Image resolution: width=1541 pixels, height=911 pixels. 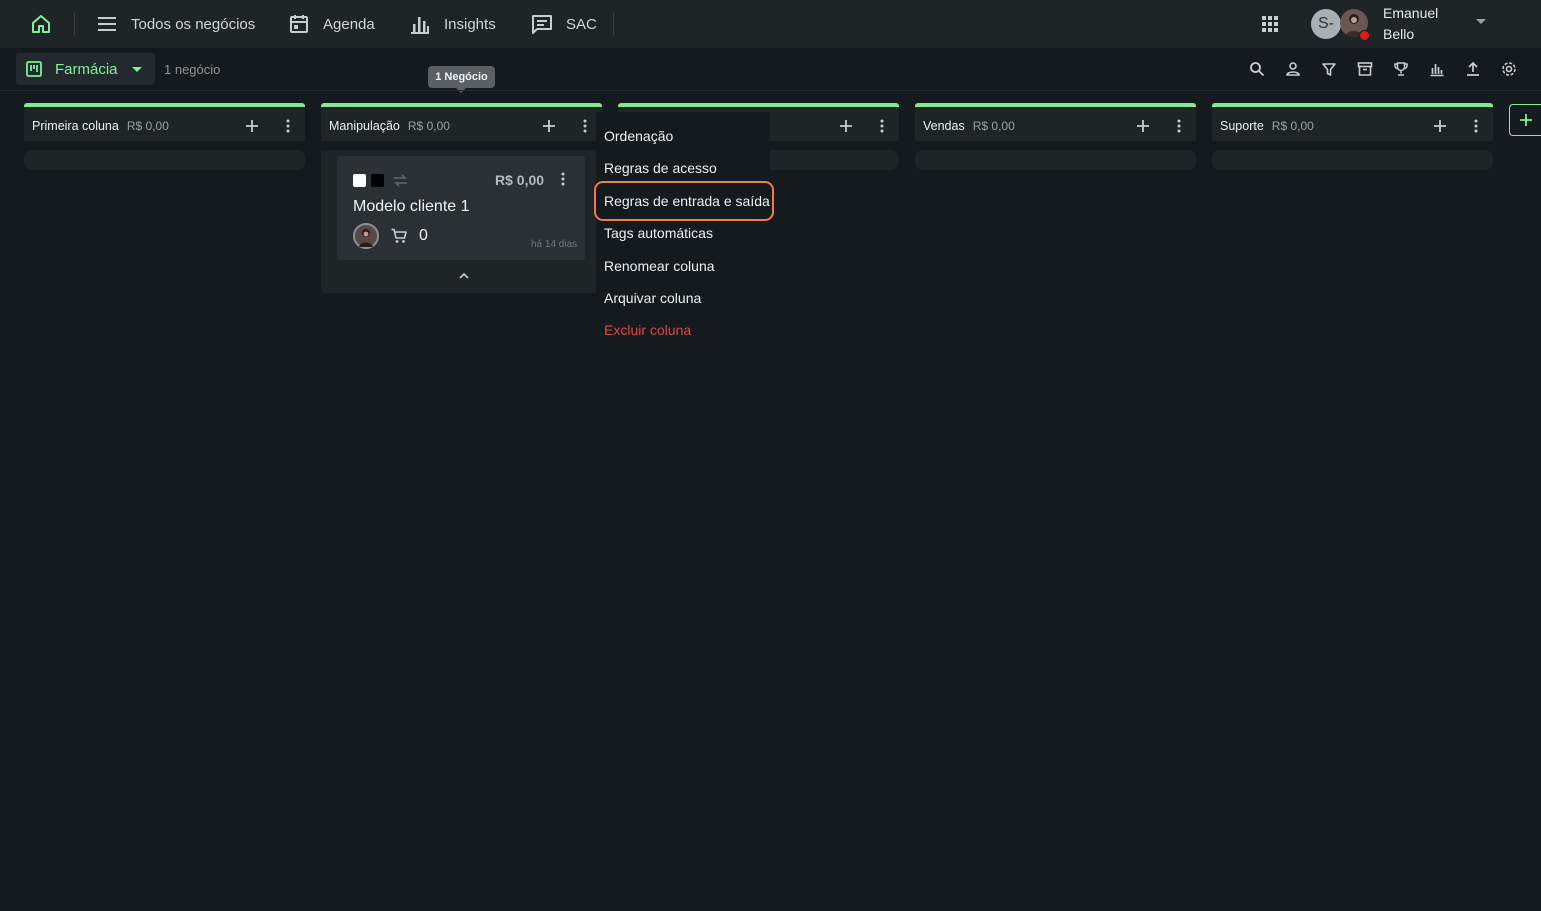 What do you see at coordinates (461, 122) in the screenshot?
I see `column-header: Manipulação R$ 0,00` at bounding box center [461, 122].